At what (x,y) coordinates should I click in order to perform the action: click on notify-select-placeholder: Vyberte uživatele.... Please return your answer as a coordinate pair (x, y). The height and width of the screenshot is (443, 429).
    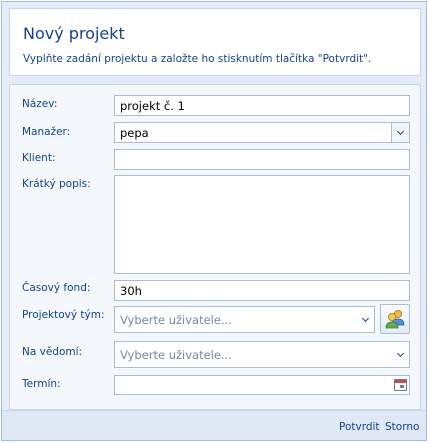
    Looking at the image, I should click on (176, 354).